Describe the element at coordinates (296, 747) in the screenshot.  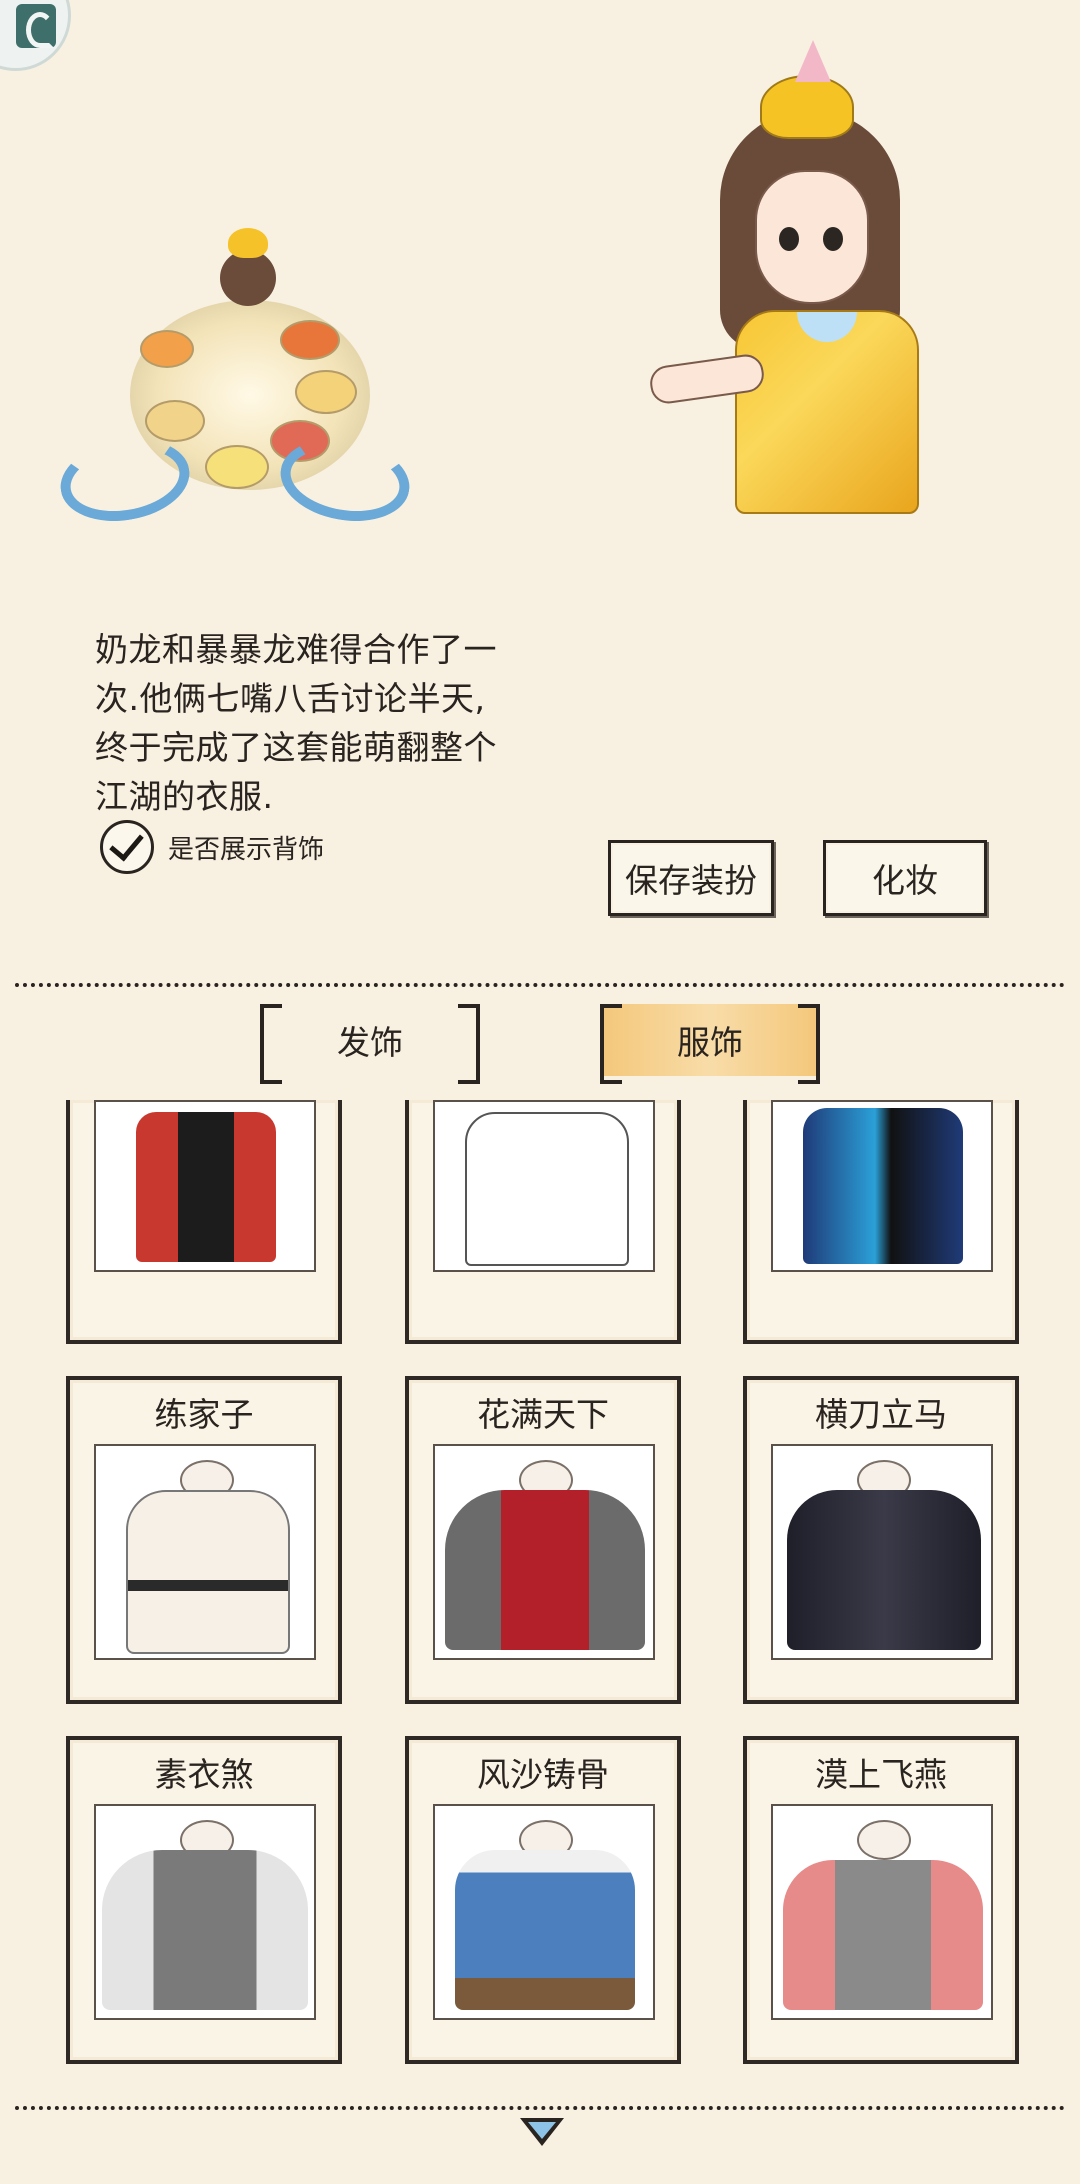
I see `description-line: 终于完成了这套能萌翻整个` at that location.